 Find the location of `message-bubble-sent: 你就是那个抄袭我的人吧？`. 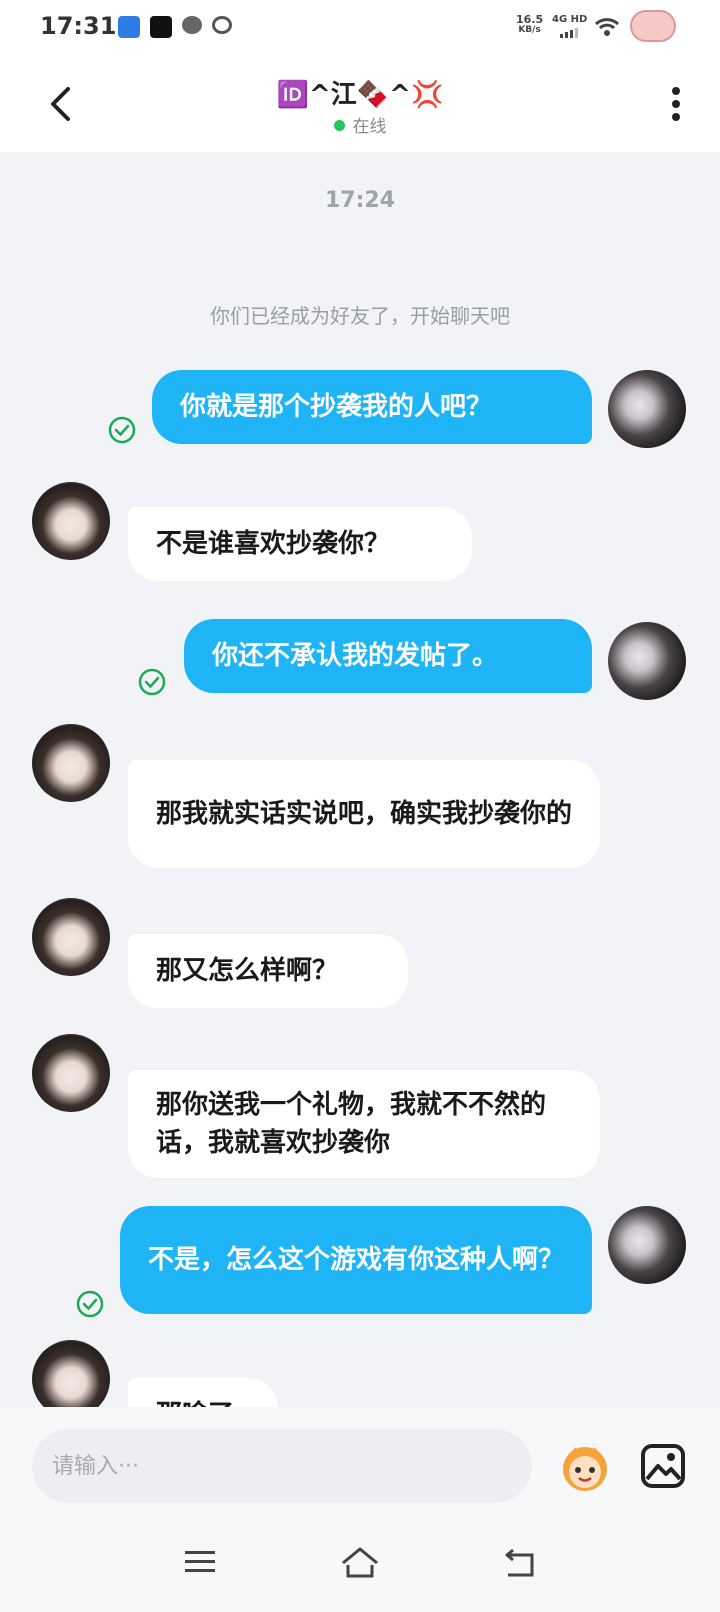

message-bubble-sent: 你就是那个抄袭我的人吧？ is located at coordinates (372, 407).